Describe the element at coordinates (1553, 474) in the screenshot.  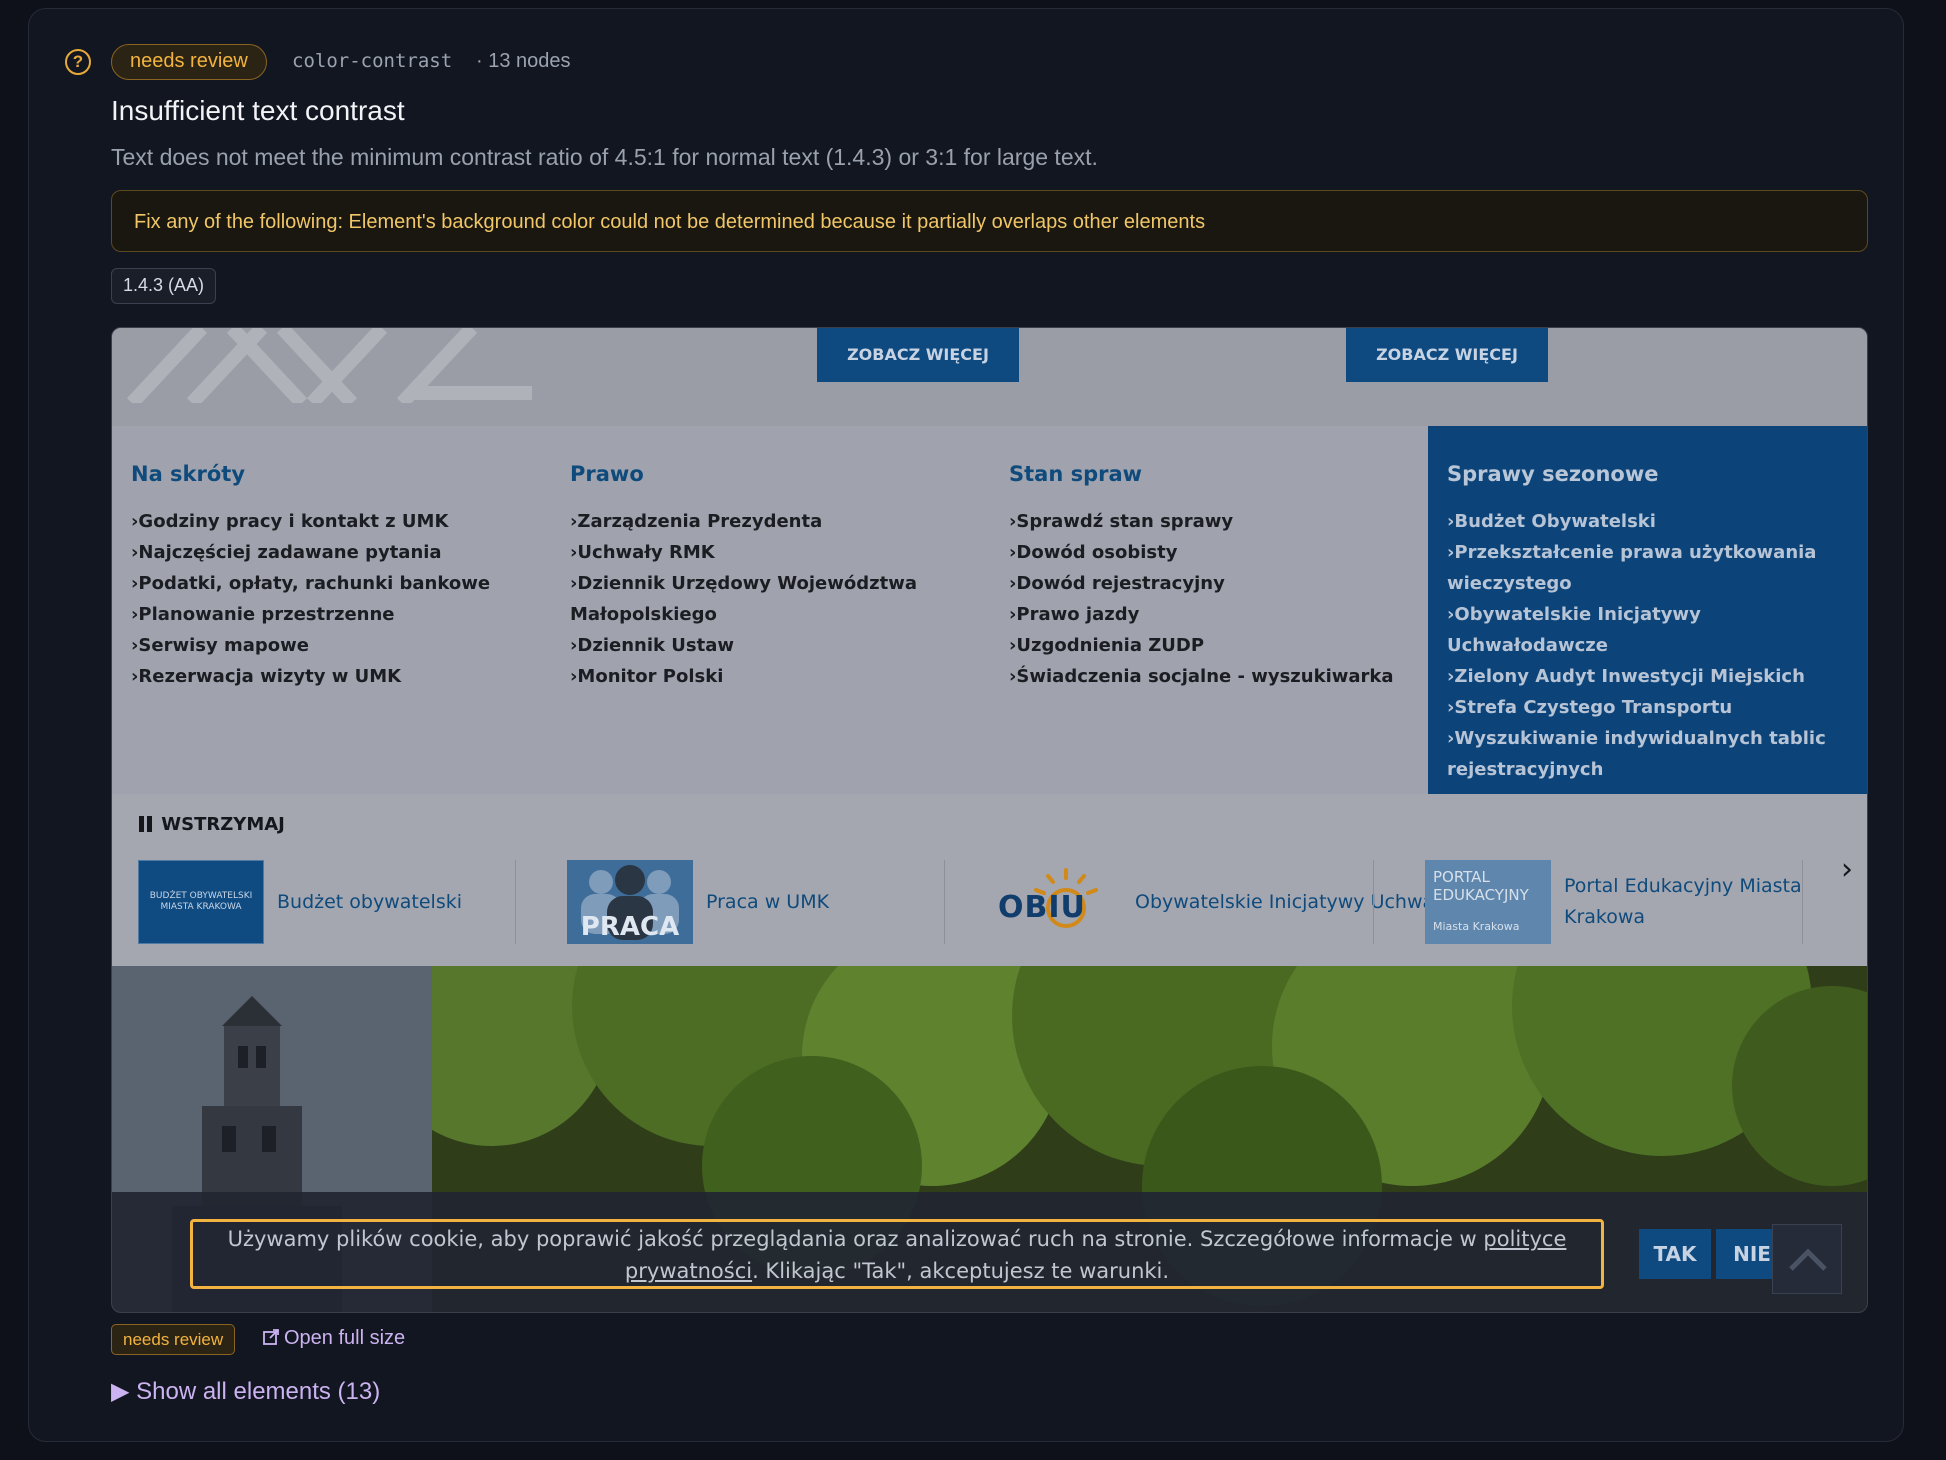
I see `column-heading: Sprawy sezonowe` at that location.